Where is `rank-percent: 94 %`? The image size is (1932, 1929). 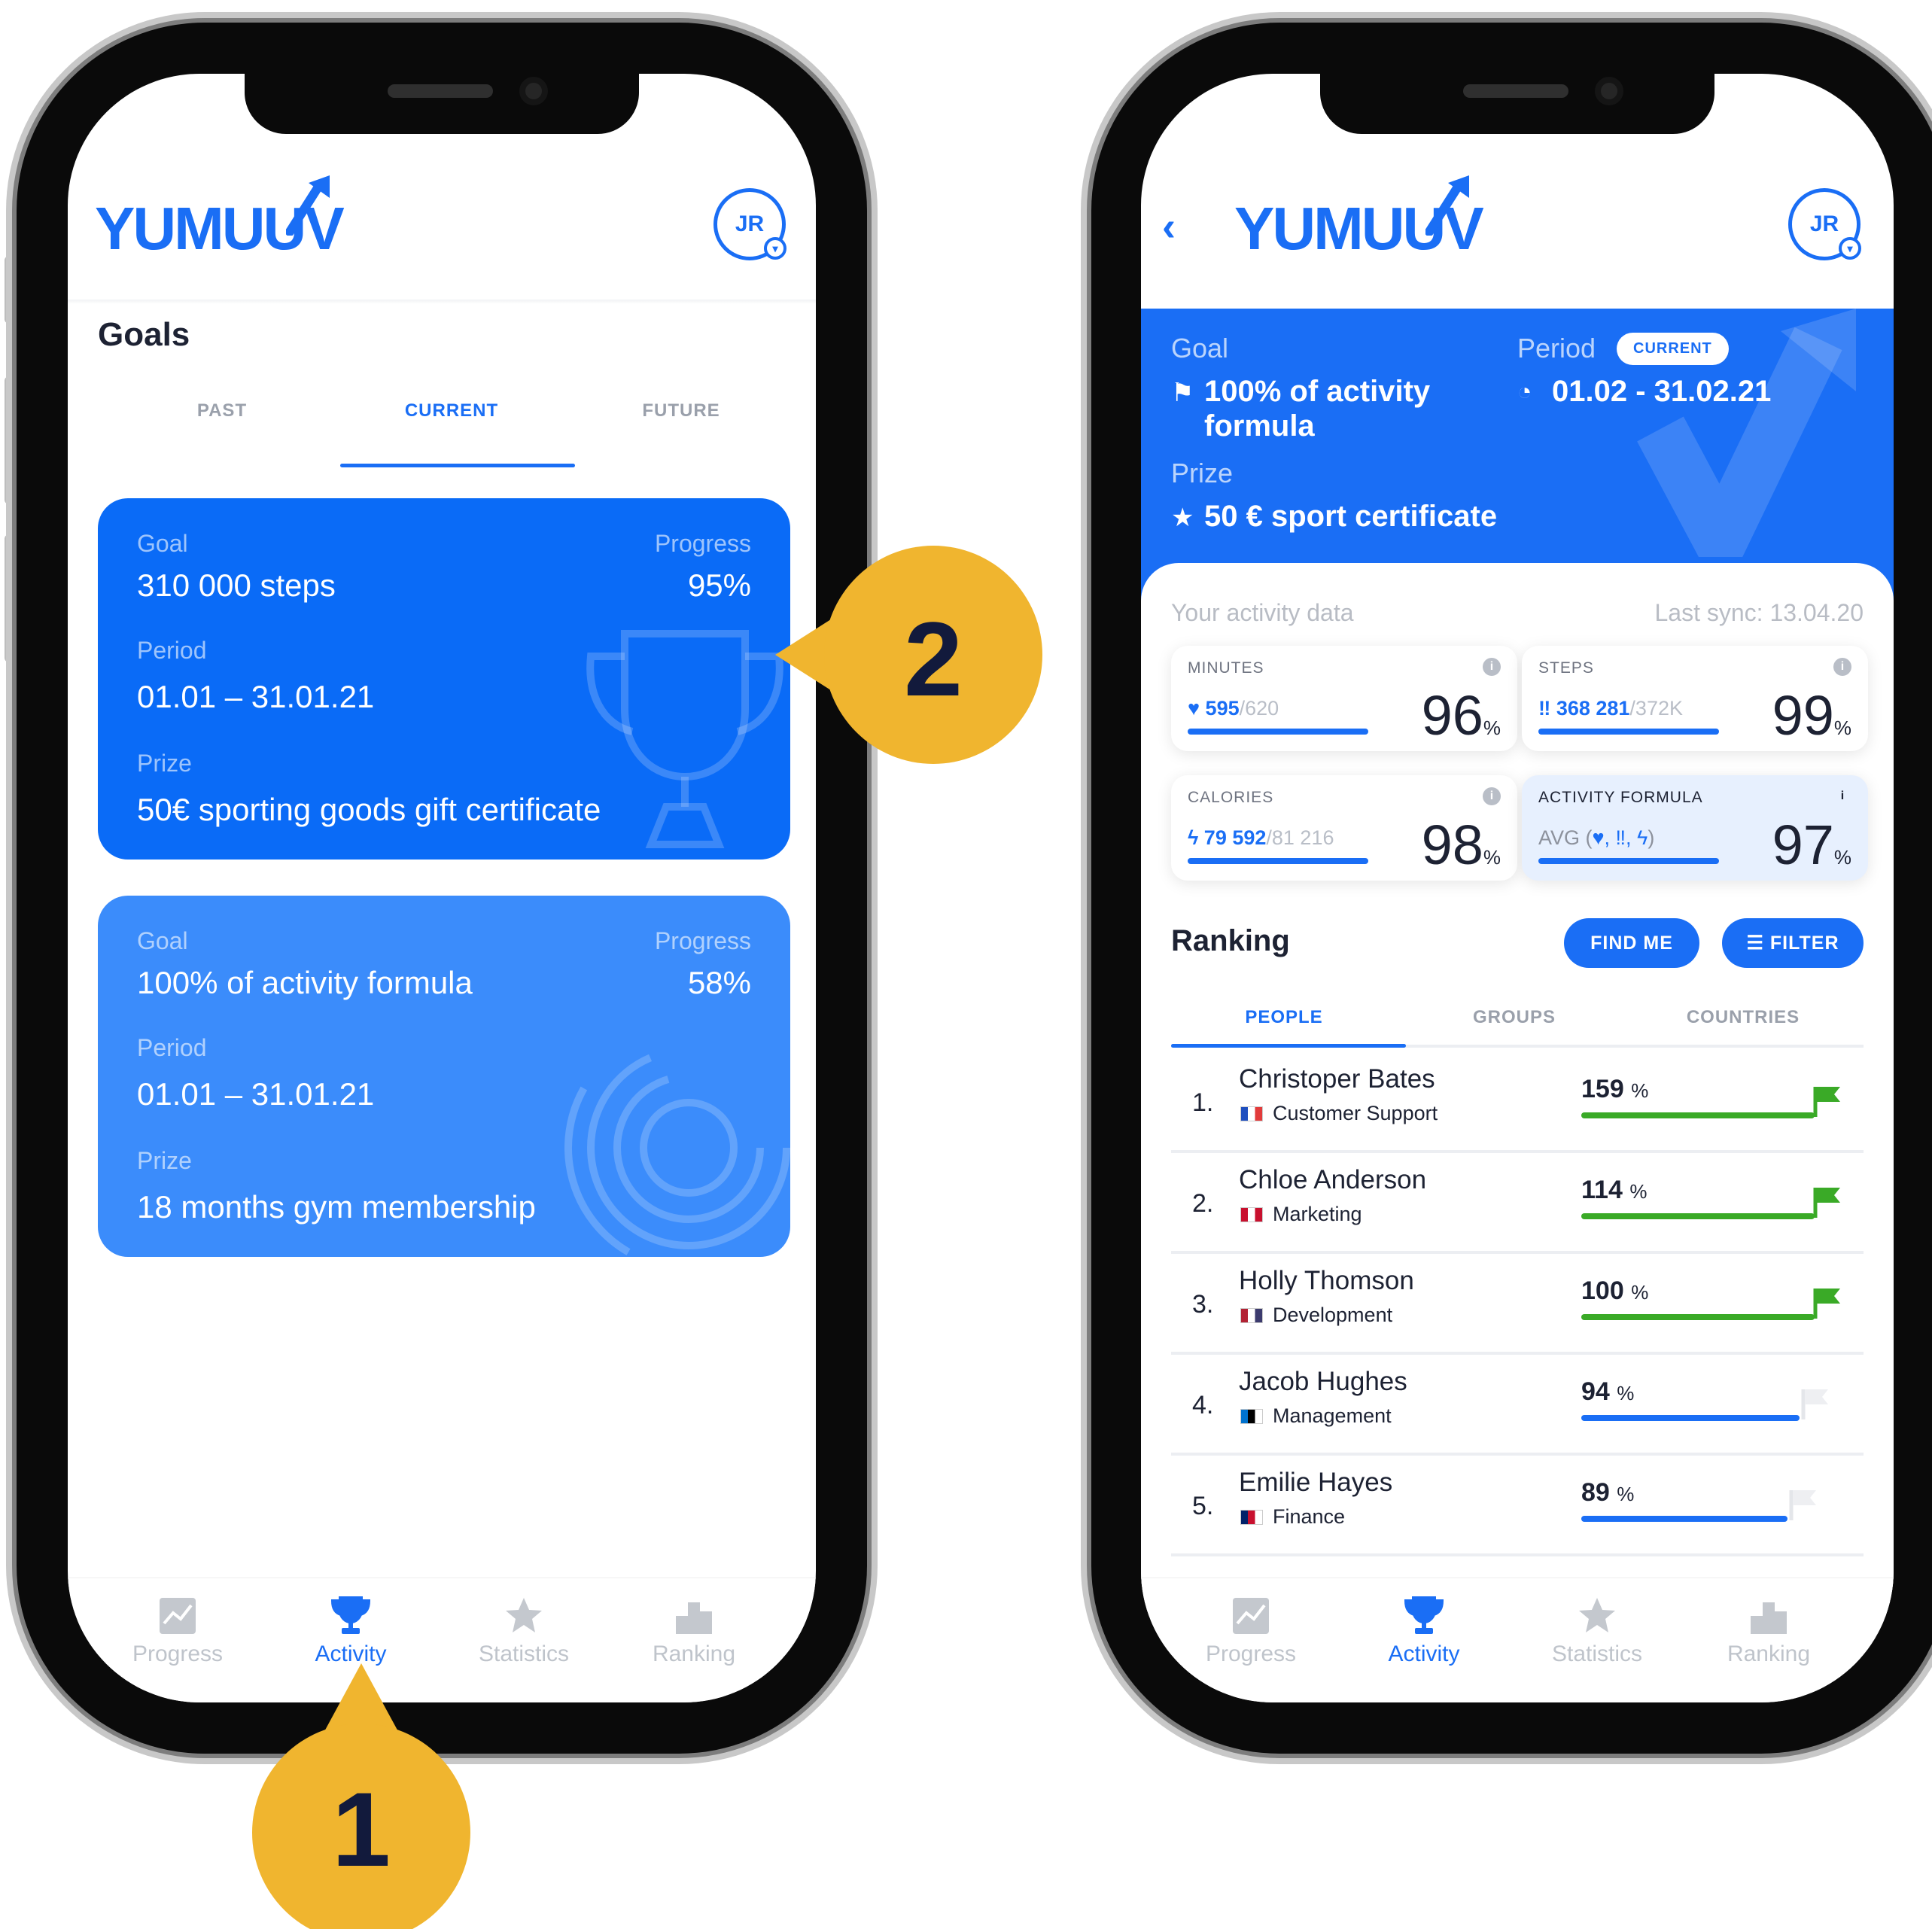 rank-percent: 94 % is located at coordinates (1607, 1392).